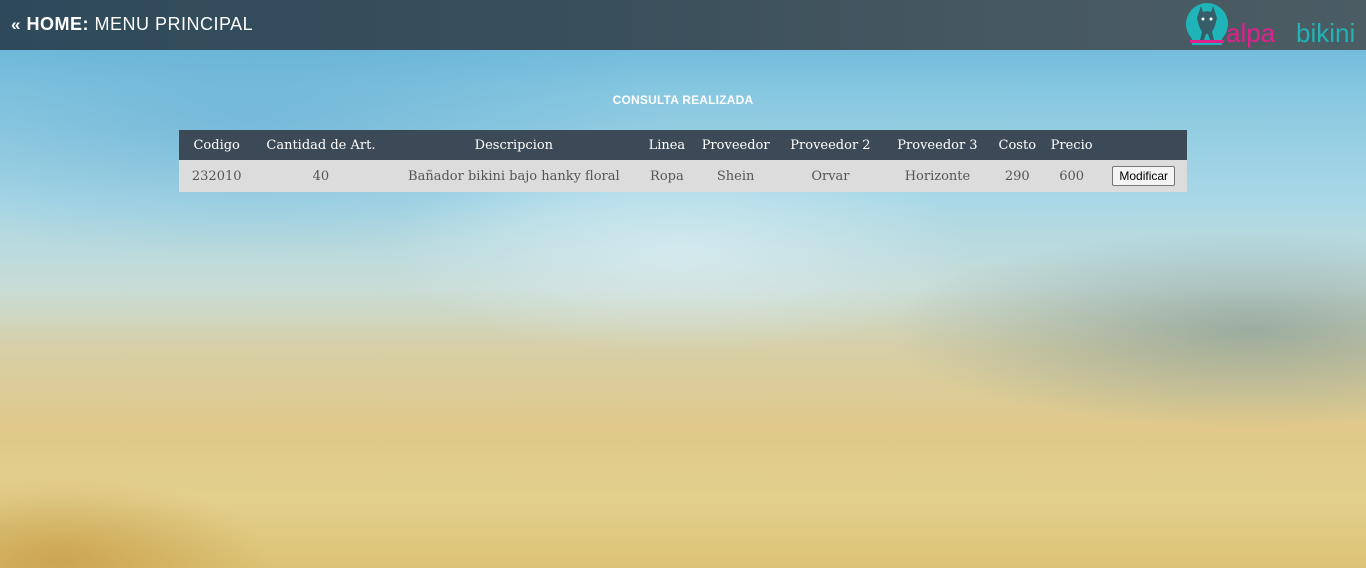  What do you see at coordinates (217, 145) in the screenshot?
I see `column-header-codigo: Codigo` at bounding box center [217, 145].